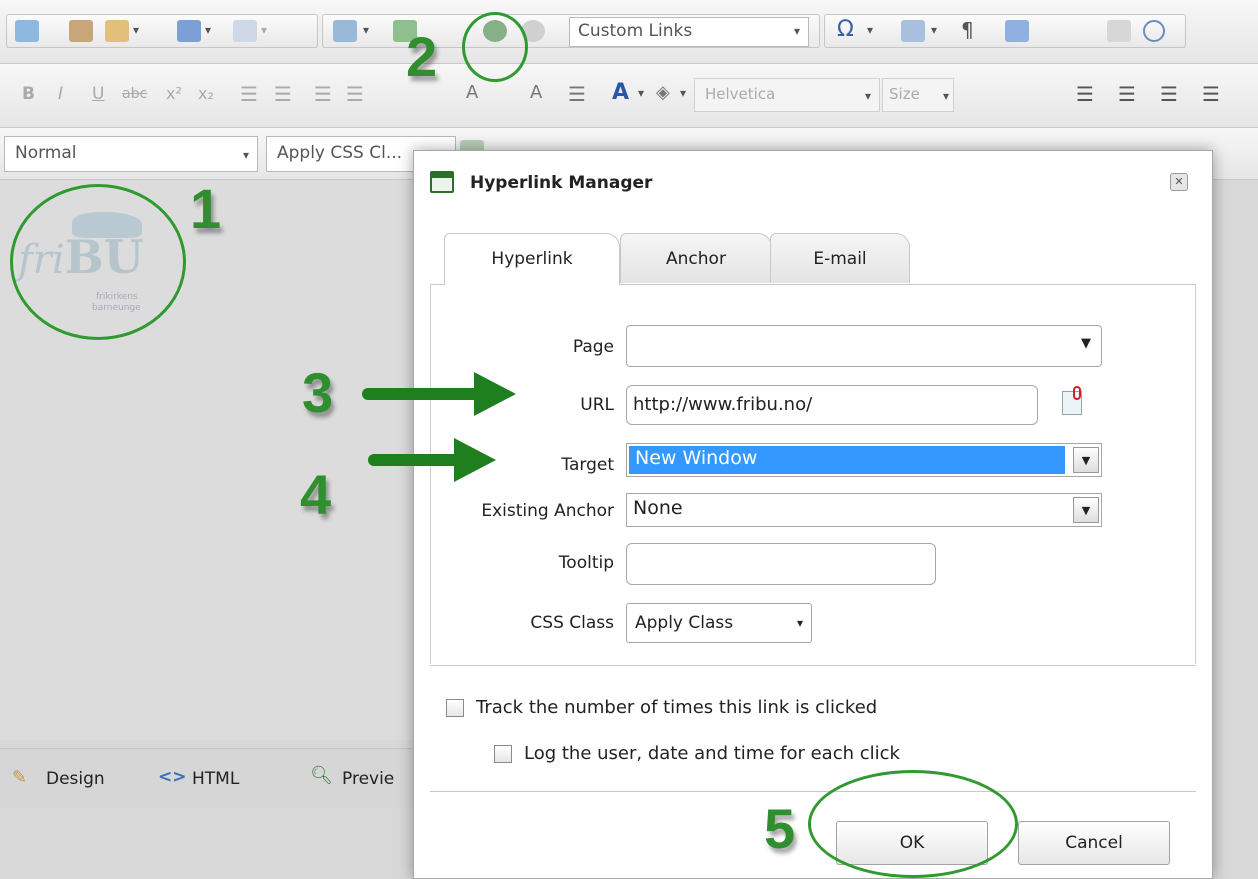 The image size is (1258, 879). What do you see at coordinates (368, 779) in the screenshot?
I see `preview-tab: Previe` at bounding box center [368, 779].